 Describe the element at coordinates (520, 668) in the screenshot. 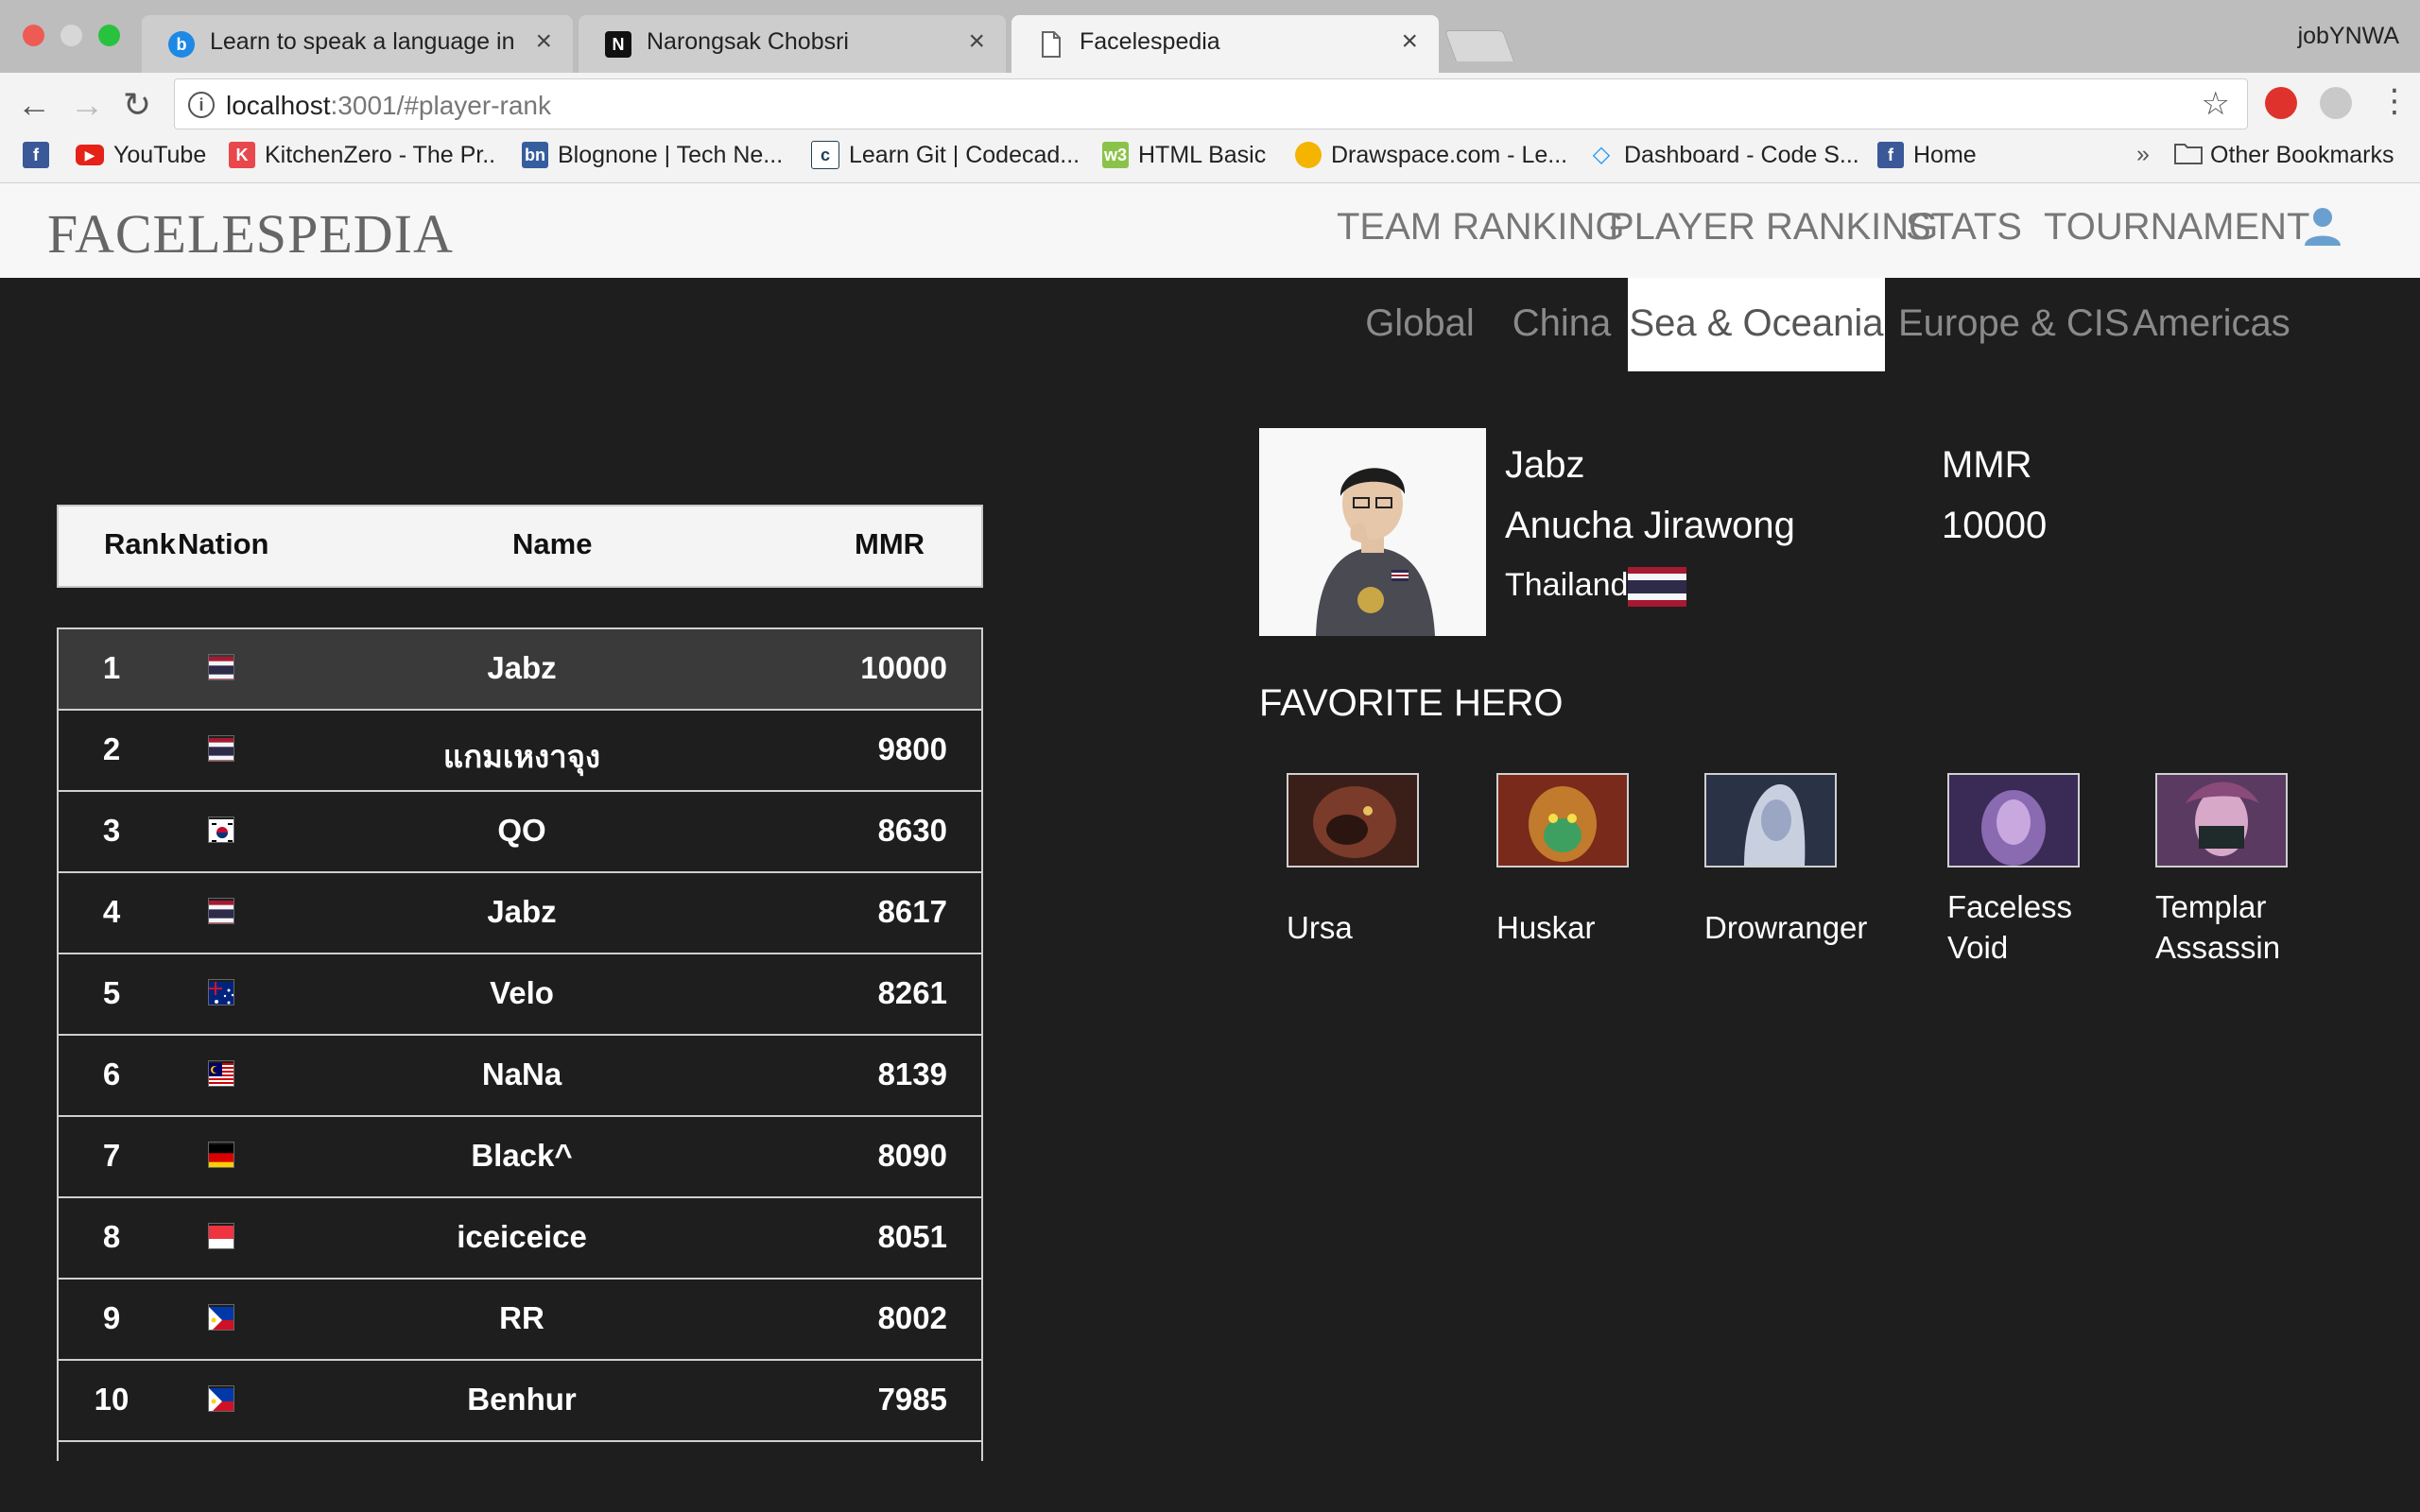

I see `table-row: 1 Jabz 10000` at that location.